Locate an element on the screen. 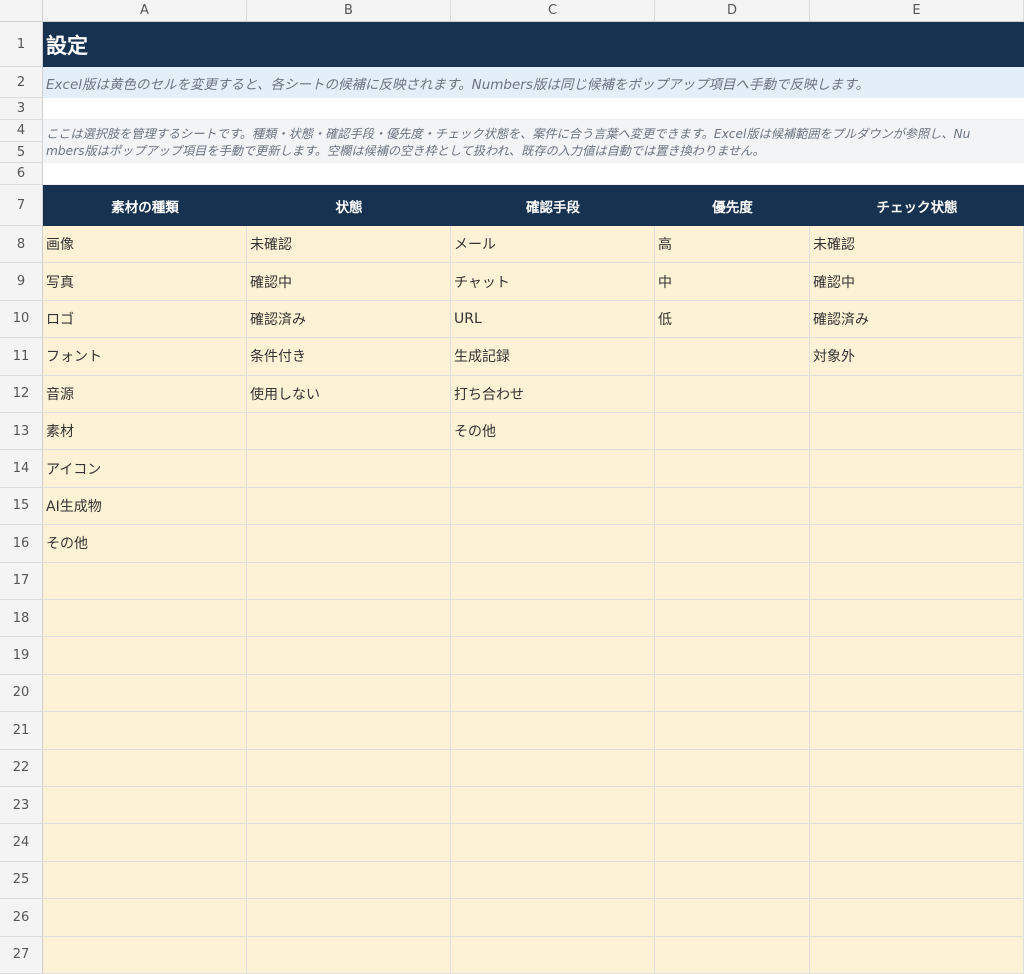 The height and width of the screenshot is (974, 1024). table-cell: 高 is located at coordinates (732, 245).